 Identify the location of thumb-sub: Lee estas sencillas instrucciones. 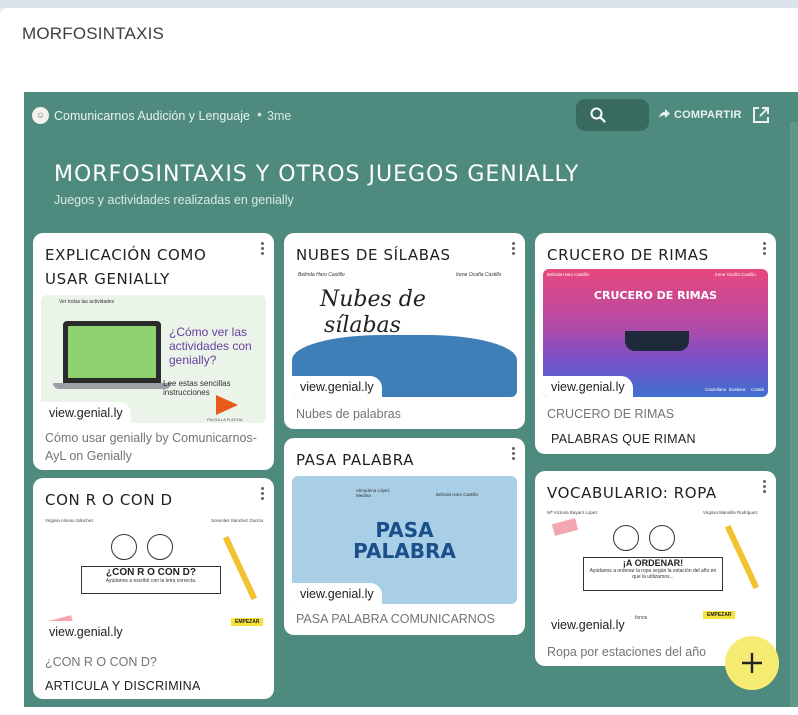
(197, 388).